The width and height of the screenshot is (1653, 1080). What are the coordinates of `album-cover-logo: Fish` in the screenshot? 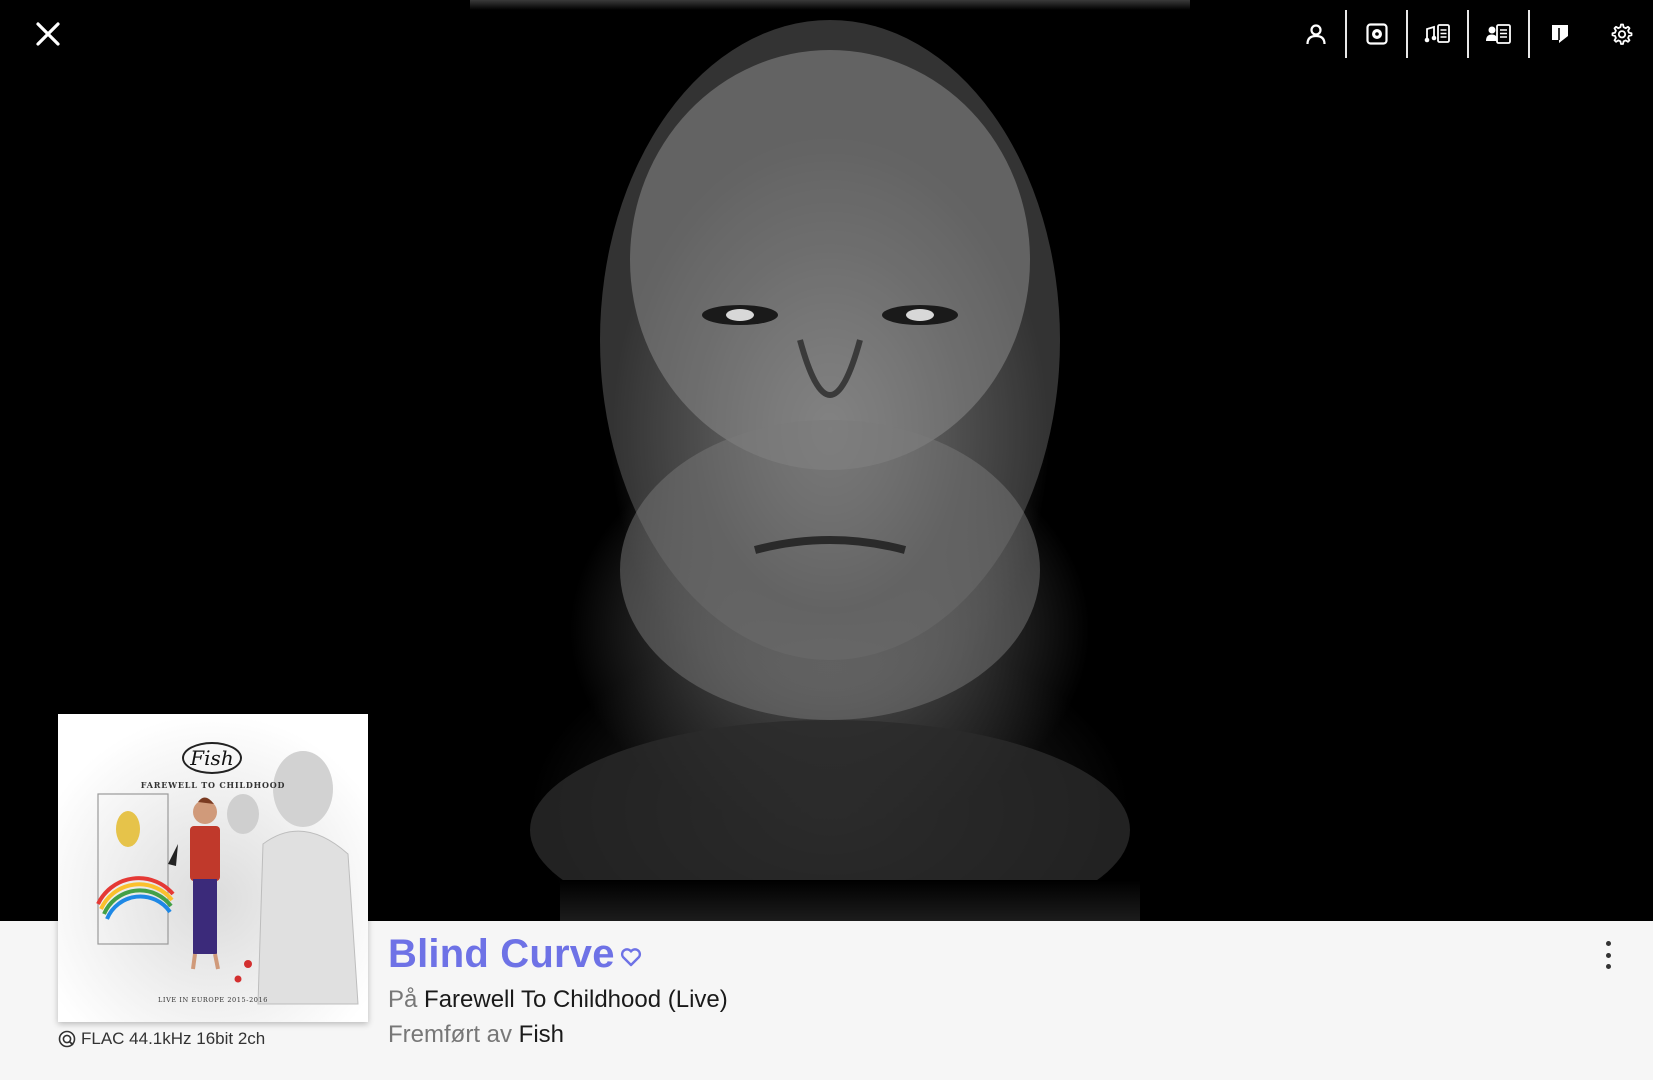 It's located at (212, 758).